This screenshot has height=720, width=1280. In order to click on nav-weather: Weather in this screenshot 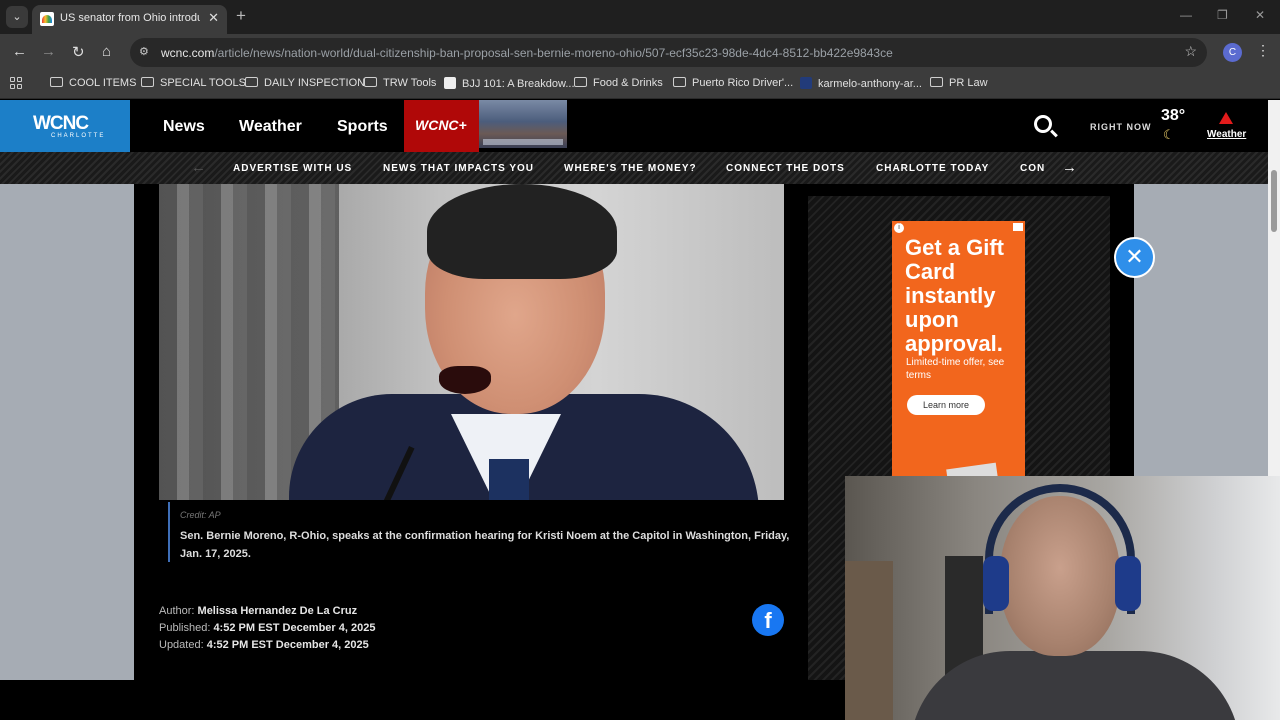, I will do `click(270, 127)`.